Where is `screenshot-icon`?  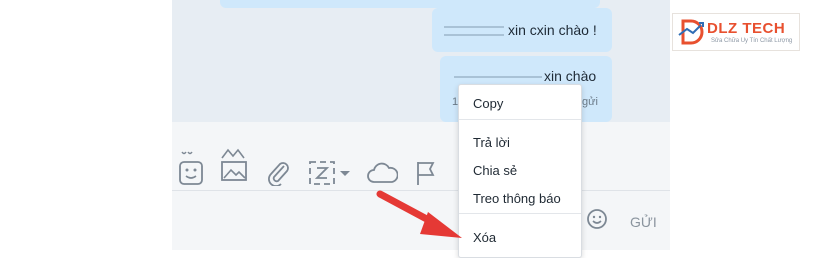
screenshot-icon is located at coordinates (330, 173).